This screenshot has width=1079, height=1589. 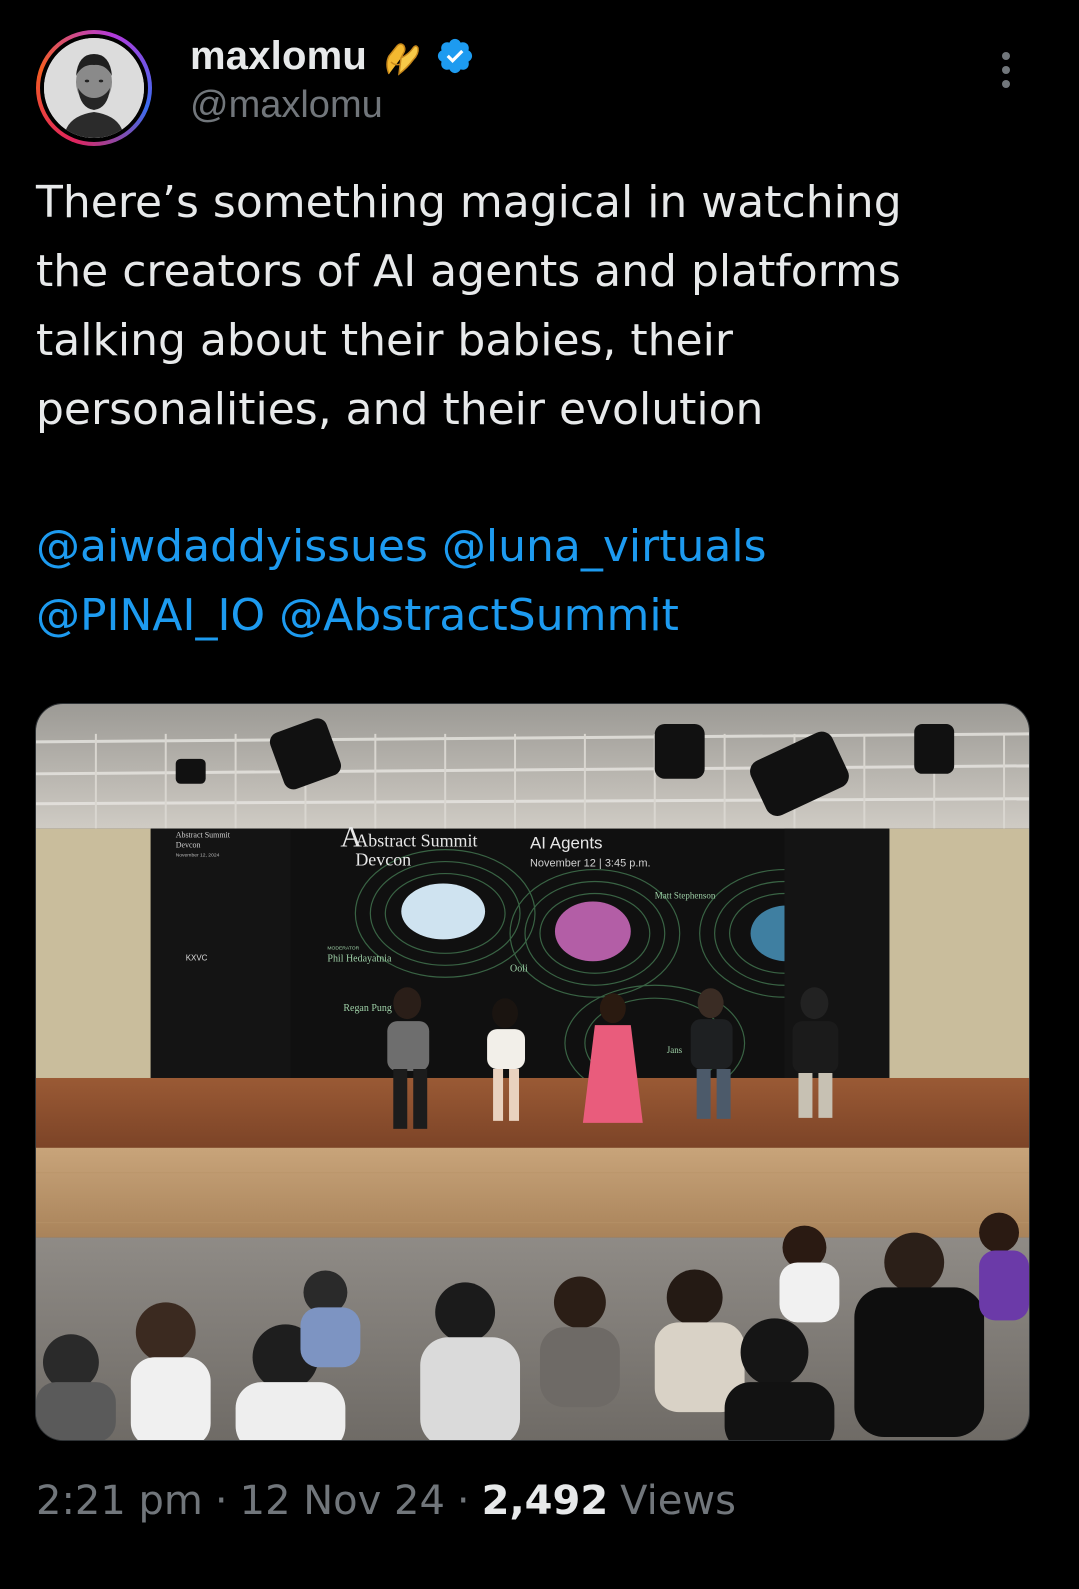 I want to click on views-label: Views, so click(x=678, y=1501).